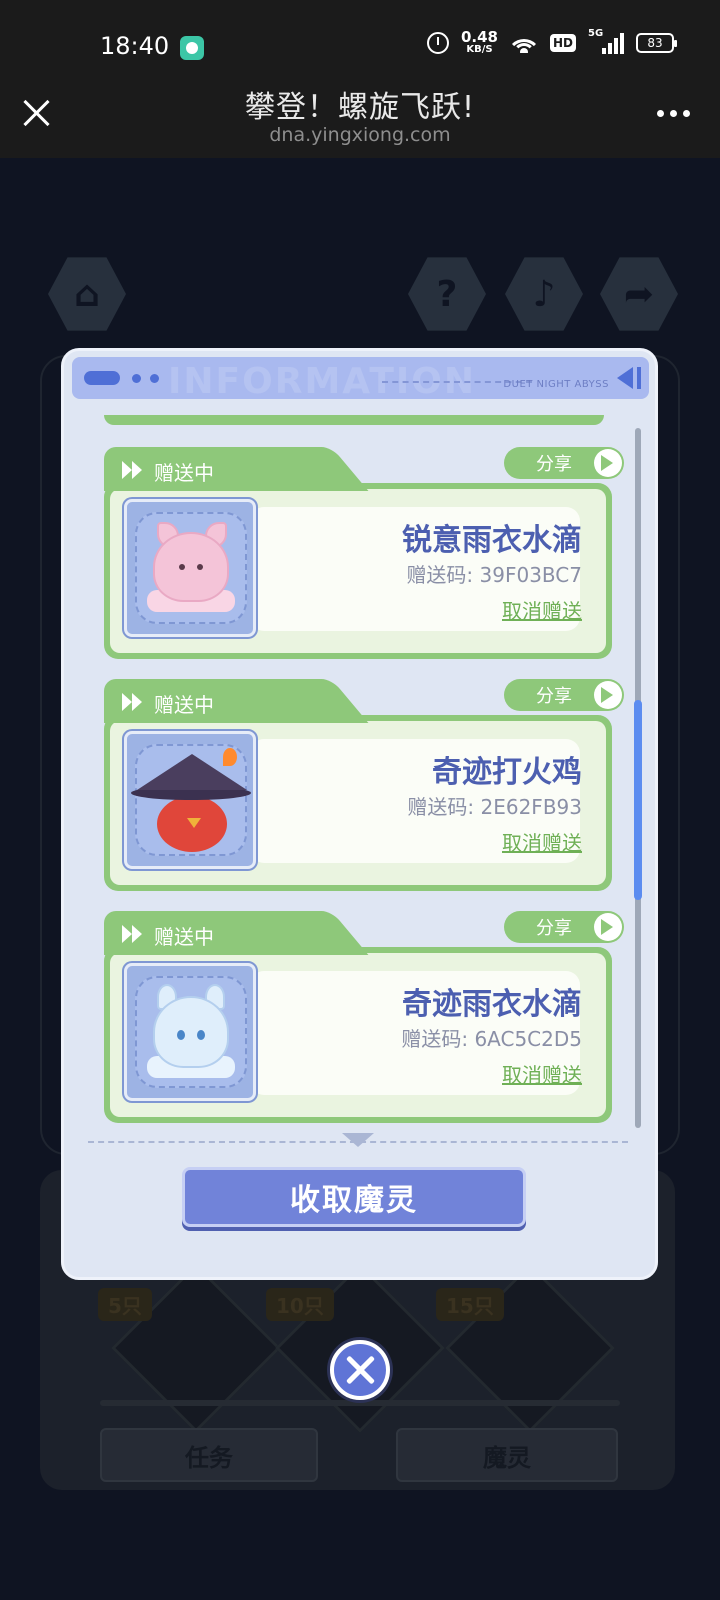  What do you see at coordinates (125, 1304) in the screenshot?
I see `tier-badge-5: 5只` at bounding box center [125, 1304].